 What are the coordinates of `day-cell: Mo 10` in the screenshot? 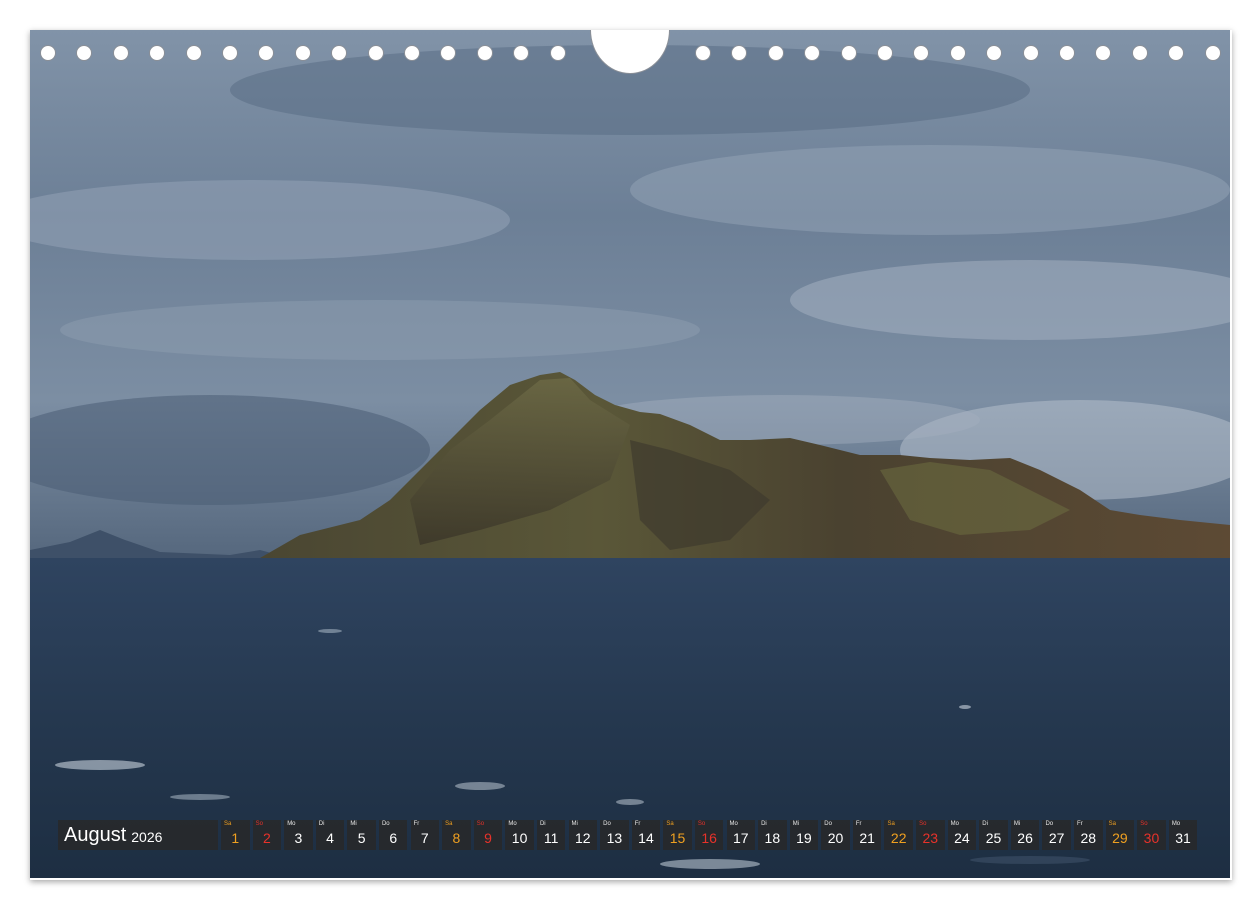 It's located at (519, 835).